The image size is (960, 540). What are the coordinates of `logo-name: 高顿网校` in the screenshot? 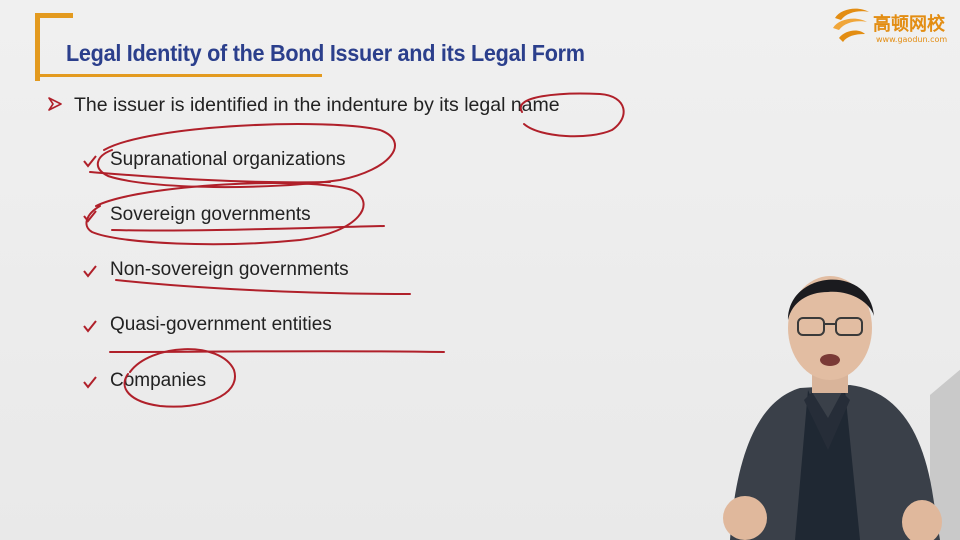 It's located at (909, 24).